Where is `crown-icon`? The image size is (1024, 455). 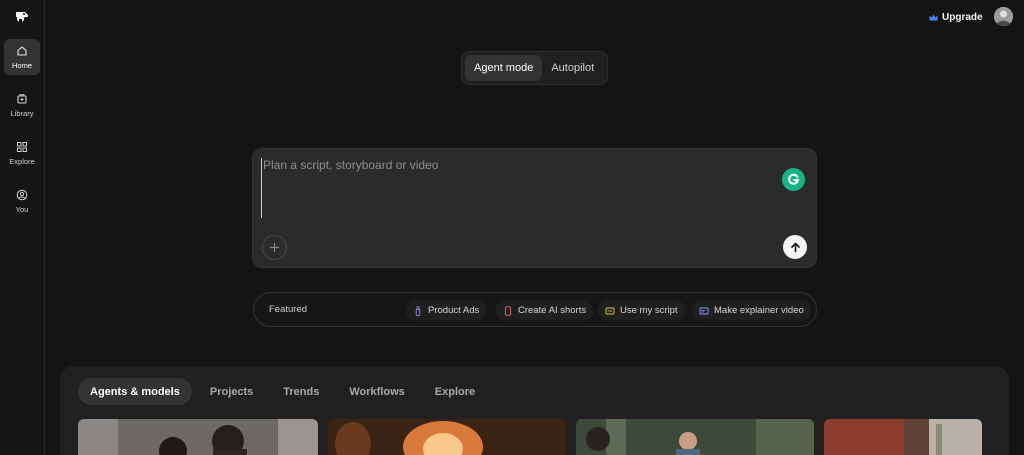
crown-icon is located at coordinates (933, 17).